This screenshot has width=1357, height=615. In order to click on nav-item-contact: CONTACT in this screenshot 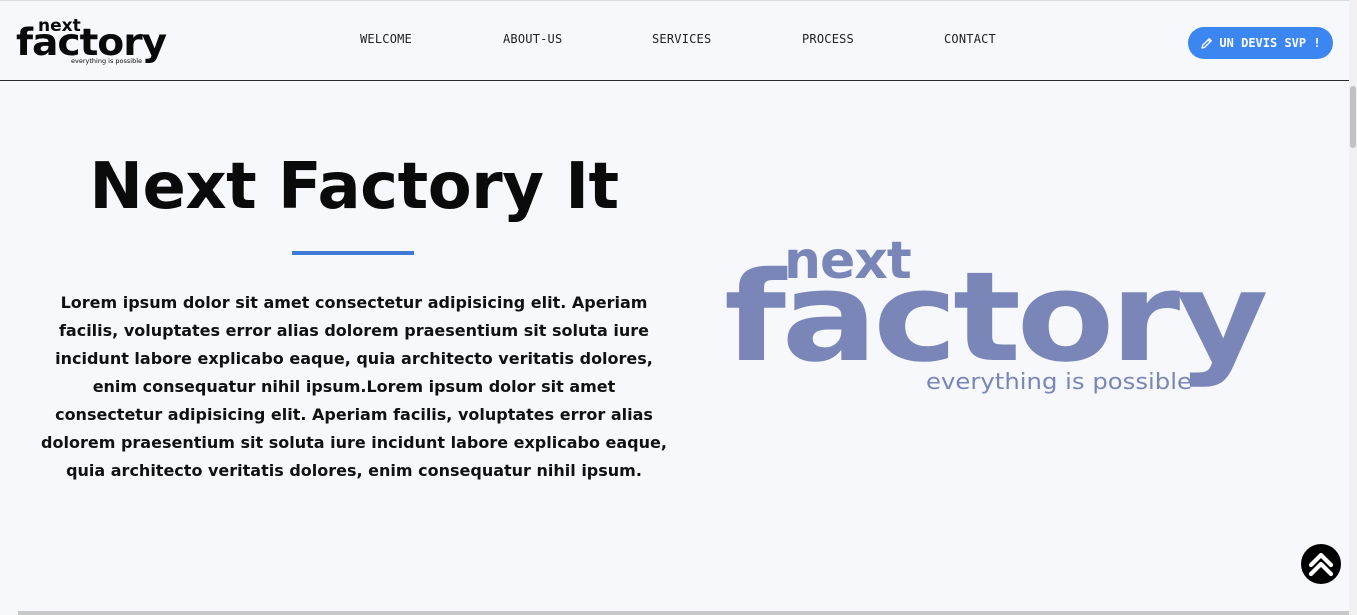, I will do `click(970, 39)`.